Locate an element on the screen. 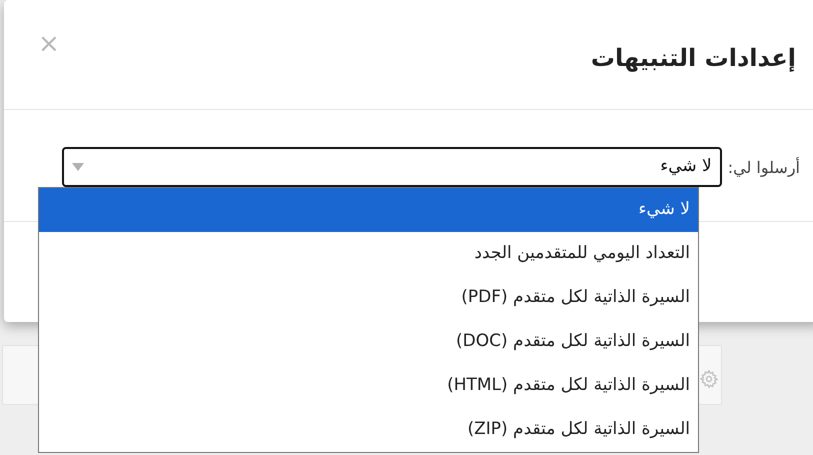 The width and height of the screenshot is (813, 455). selected-value: لا شيء is located at coordinates (686, 166).